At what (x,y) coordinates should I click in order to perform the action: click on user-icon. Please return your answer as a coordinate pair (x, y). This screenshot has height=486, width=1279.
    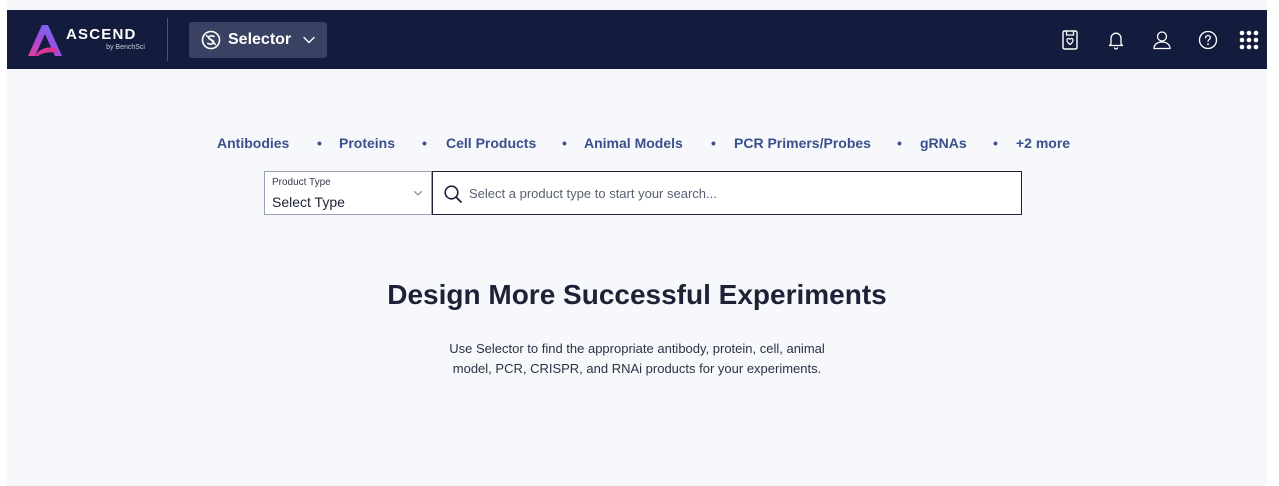
    Looking at the image, I should click on (1162, 40).